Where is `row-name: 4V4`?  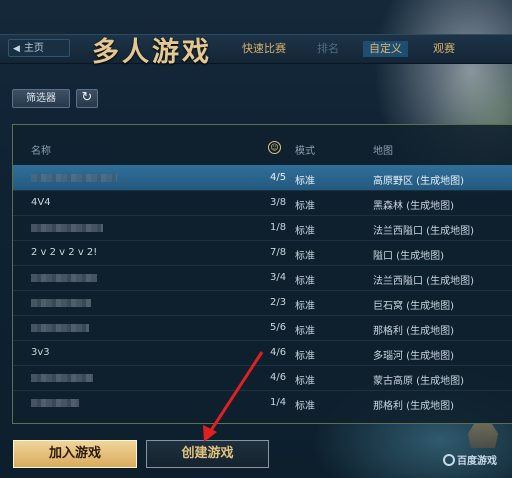 row-name: 4V4 is located at coordinates (41, 202).